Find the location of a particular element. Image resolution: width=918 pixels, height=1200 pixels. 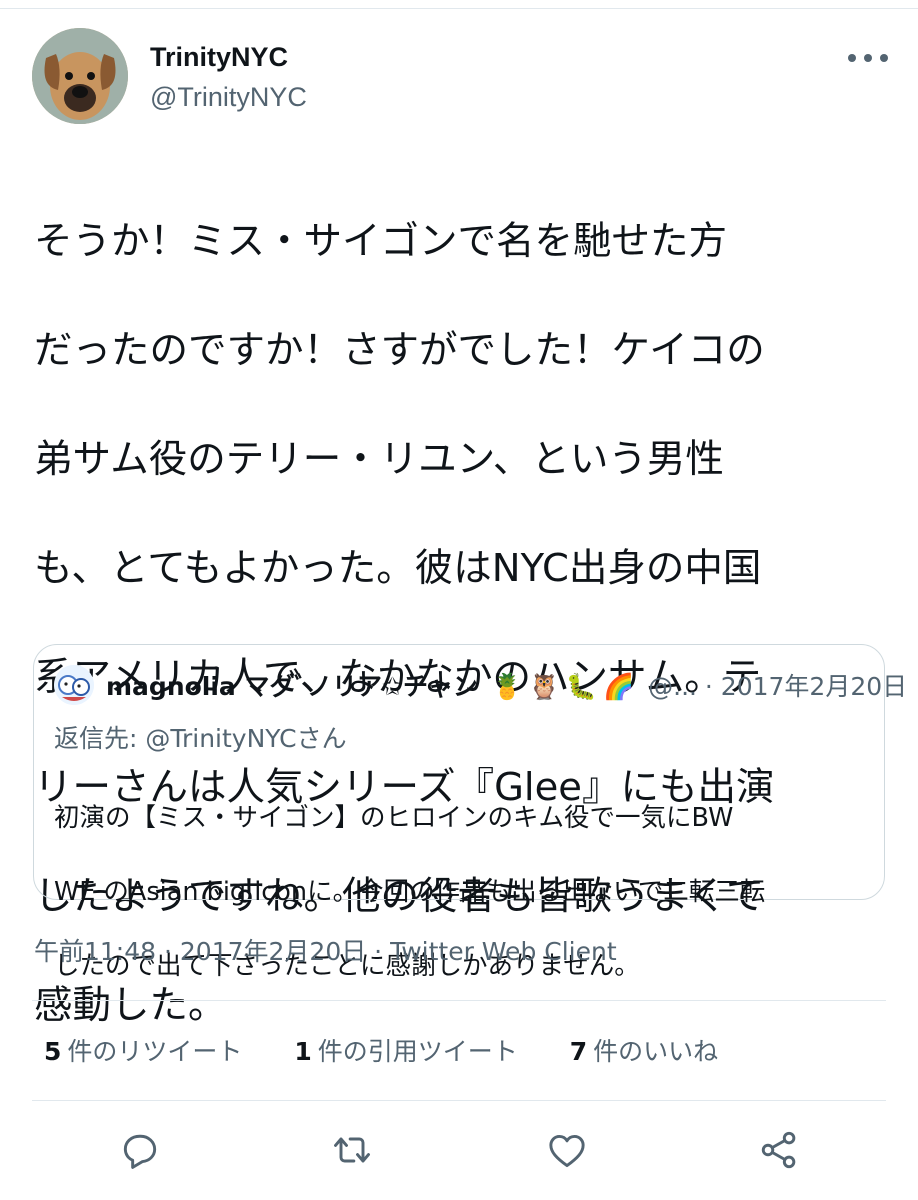

tweet-stats: 5 件のリツイート 1 件の引用ツイート 7 件のいいね is located at coordinates (403, 1050).